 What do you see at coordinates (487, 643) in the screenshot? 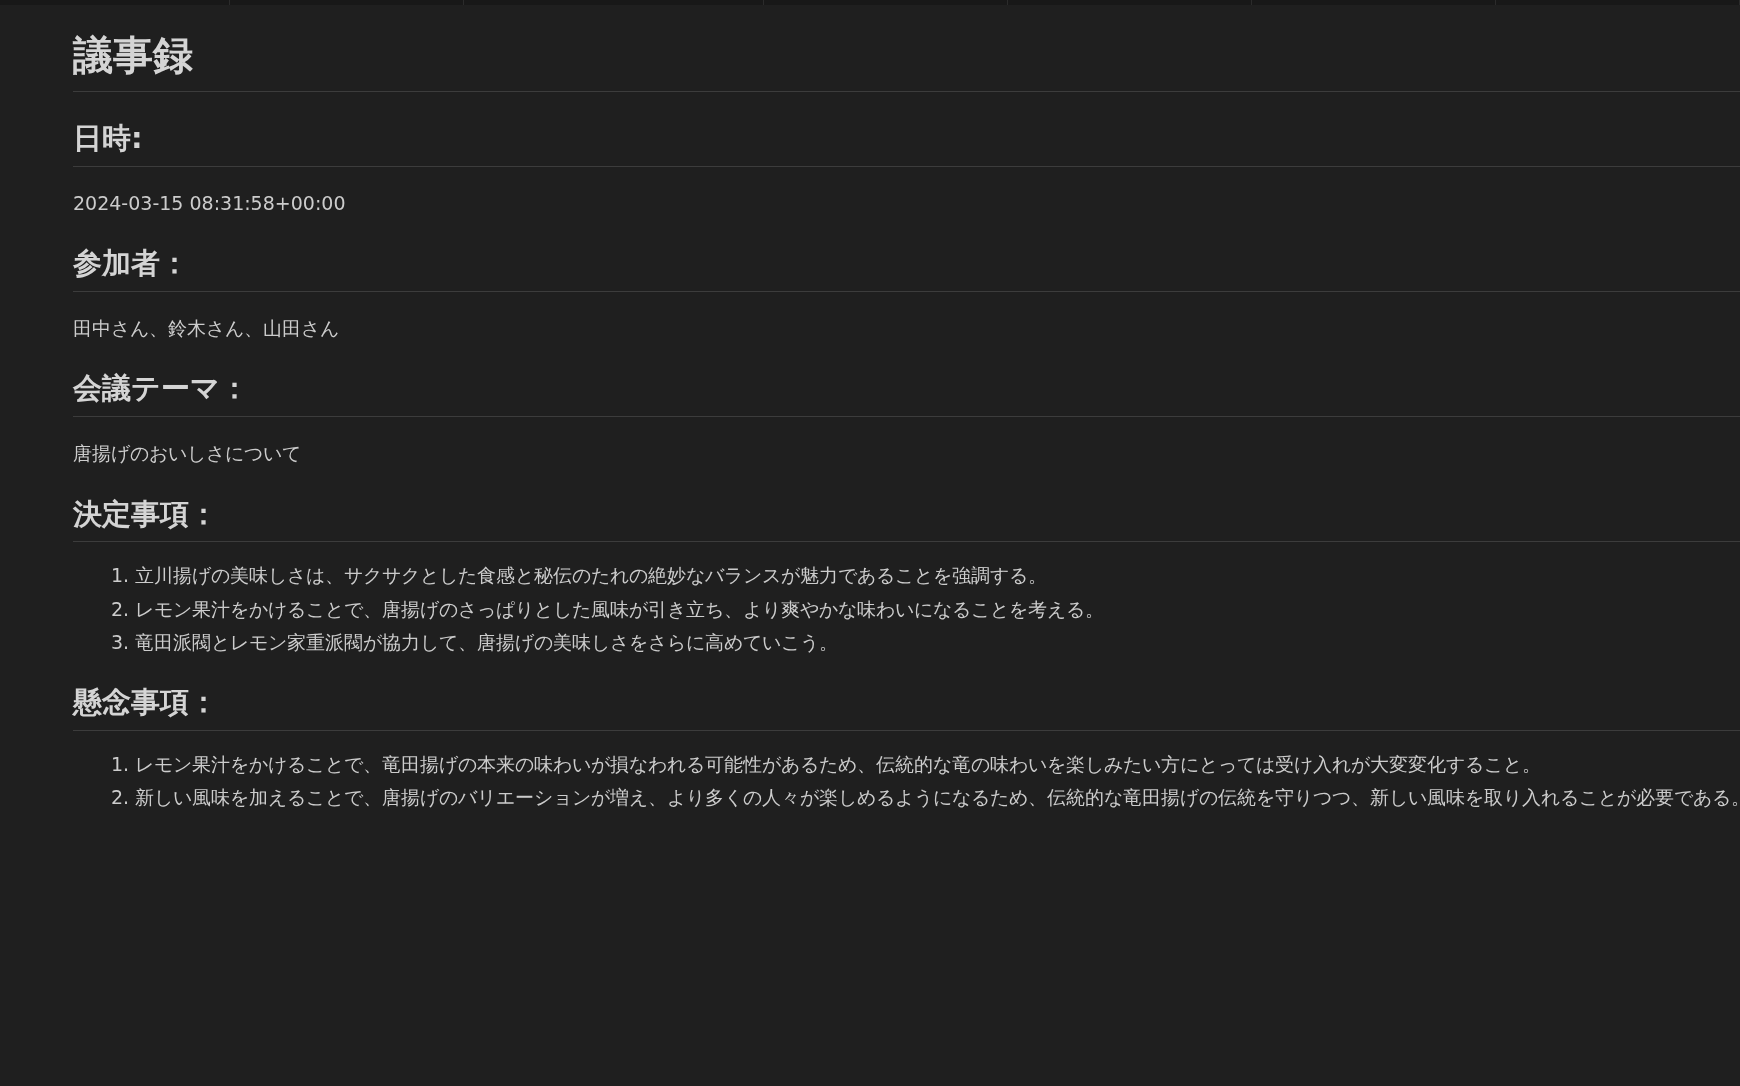
I see `list-item-text: 竜田派閥とレモン家重派閥が協力して、唐揚げの美味しさをさらに高めていこう。` at bounding box center [487, 643].